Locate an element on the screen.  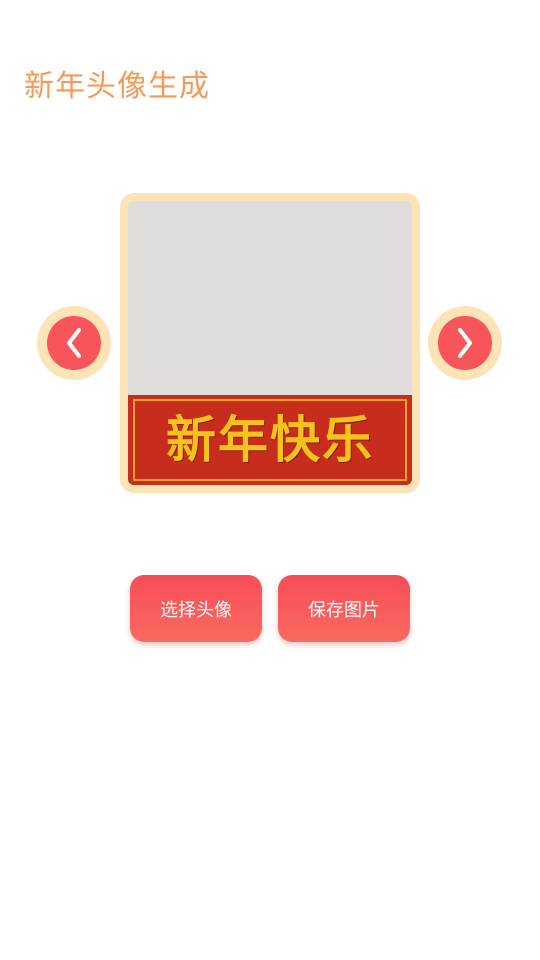
next-frame-button is located at coordinates (465, 343).